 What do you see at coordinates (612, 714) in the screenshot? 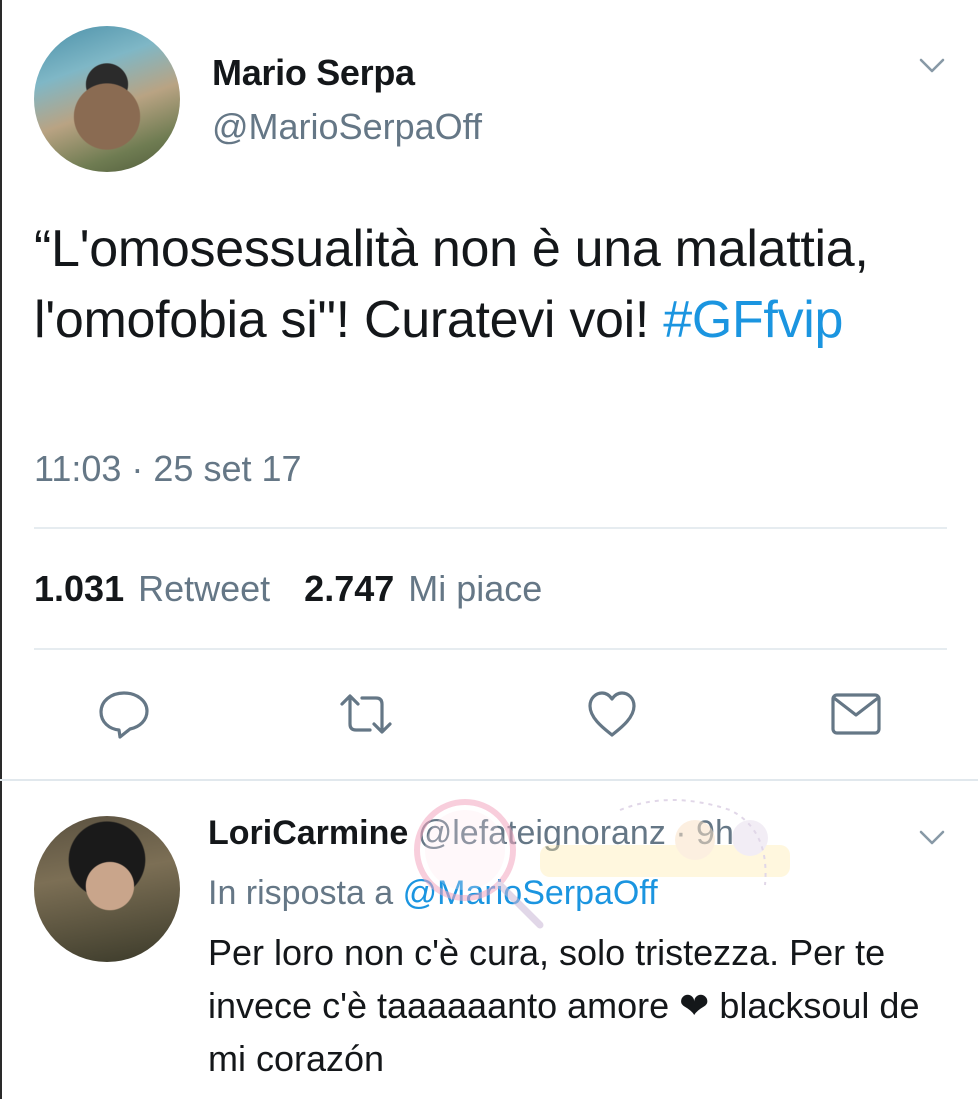
I see `heart-icon` at bounding box center [612, 714].